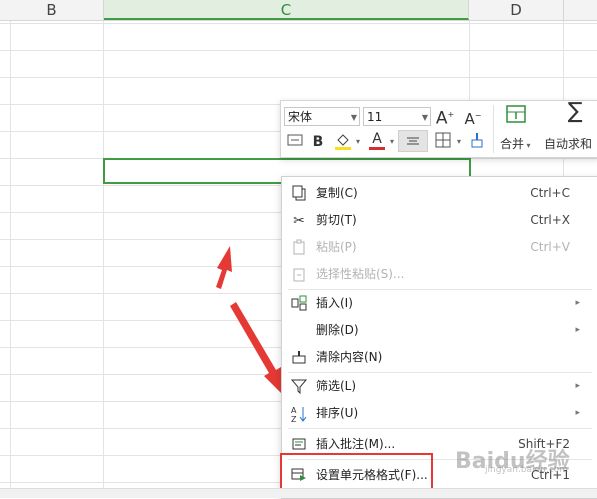  I want to click on annotation-arrows, so click(250, 321).